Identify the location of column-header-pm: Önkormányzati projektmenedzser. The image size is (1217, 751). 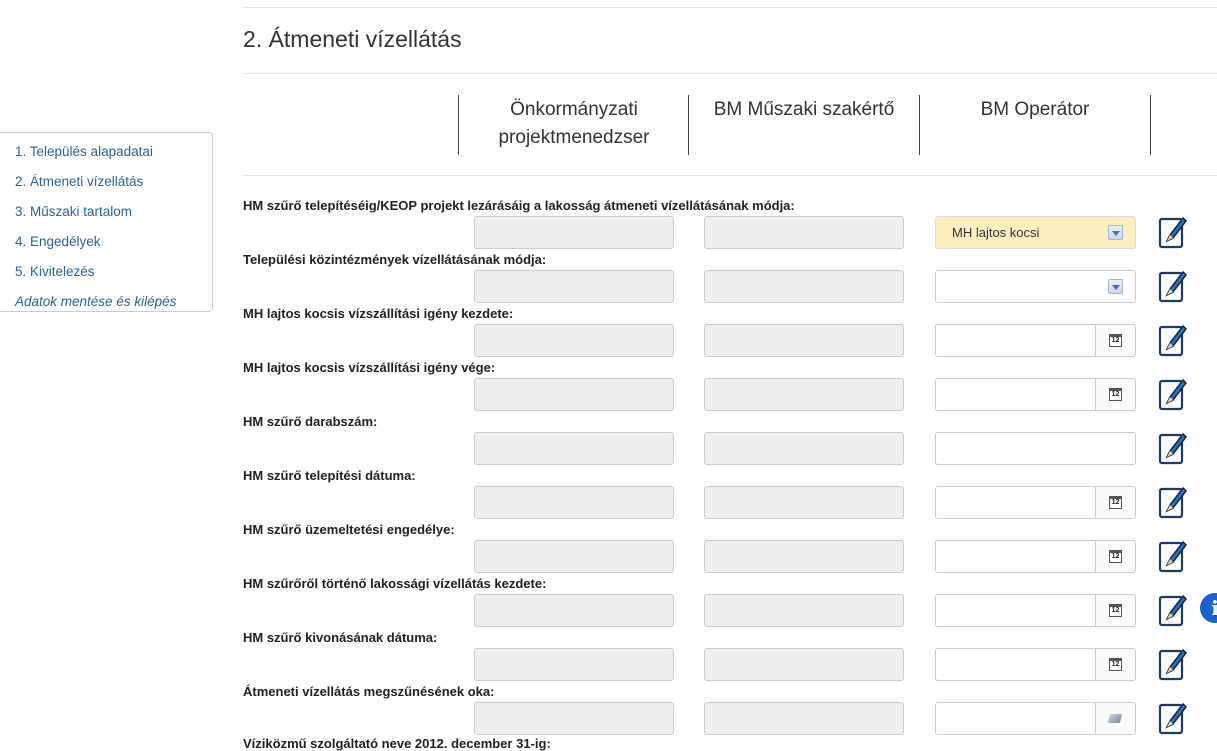
(574, 124).